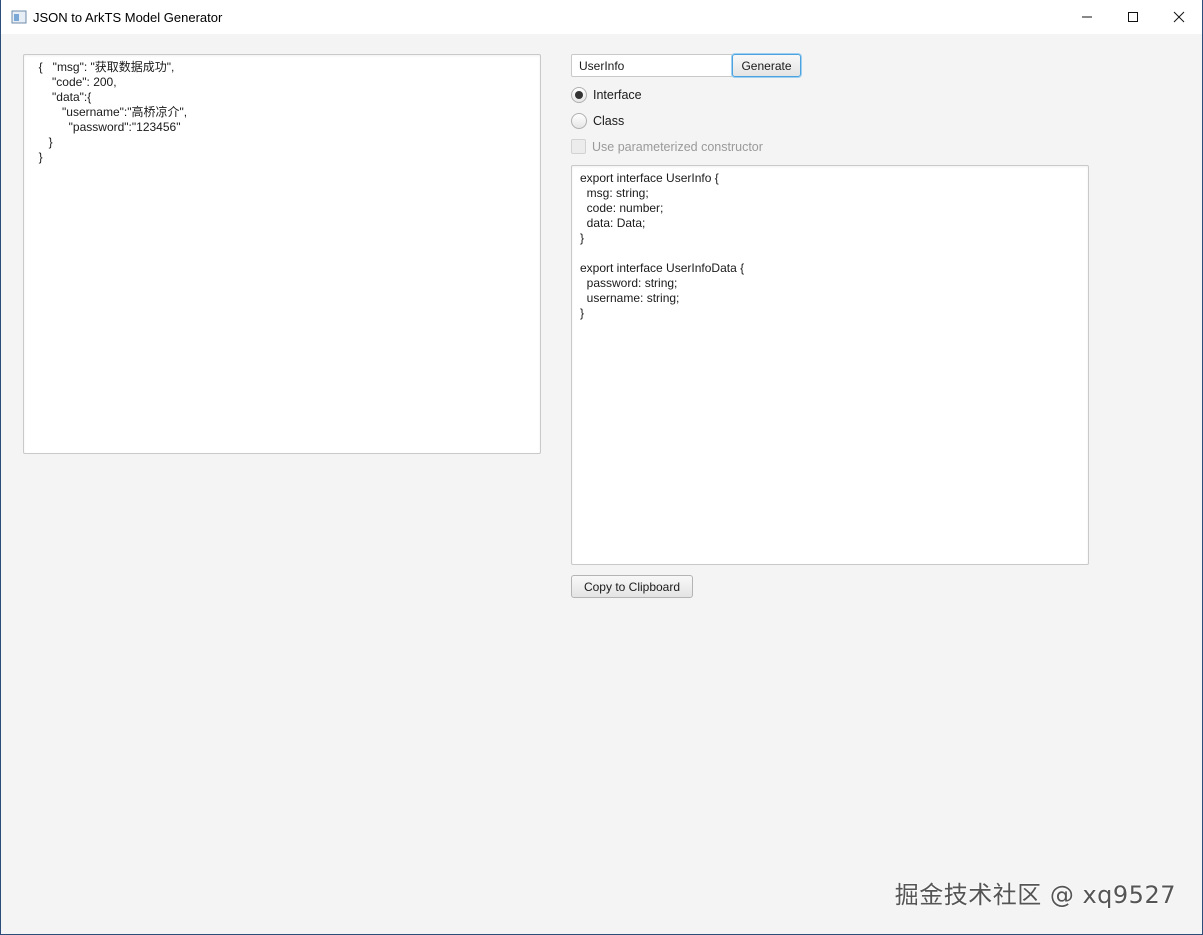 The height and width of the screenshot is (935, 1203). What do you see at coordinates (128, 17) in the screenshot?
I see `window-title: JSON to ArkTS Model Generator` at bounding box center [128, 17].